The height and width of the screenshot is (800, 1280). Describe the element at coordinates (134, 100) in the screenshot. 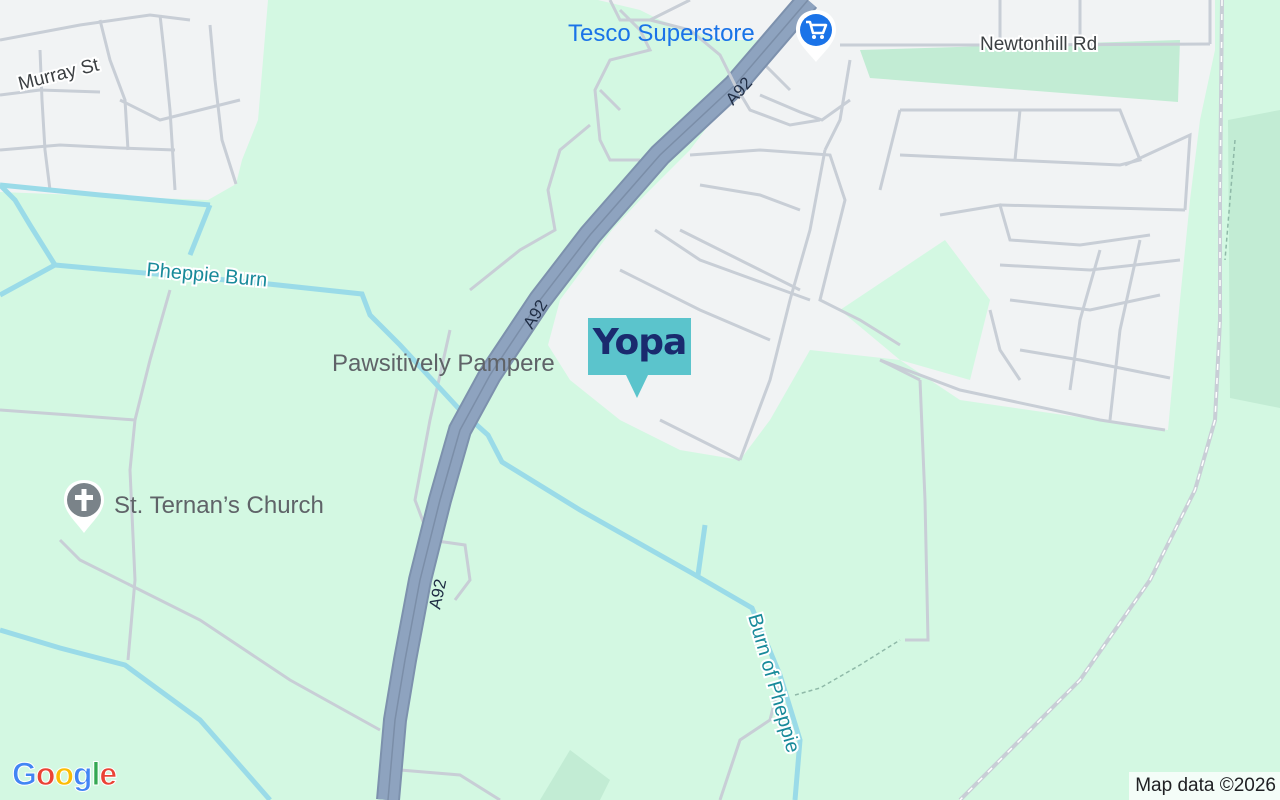

I see `urban-area-northwest` at that location.